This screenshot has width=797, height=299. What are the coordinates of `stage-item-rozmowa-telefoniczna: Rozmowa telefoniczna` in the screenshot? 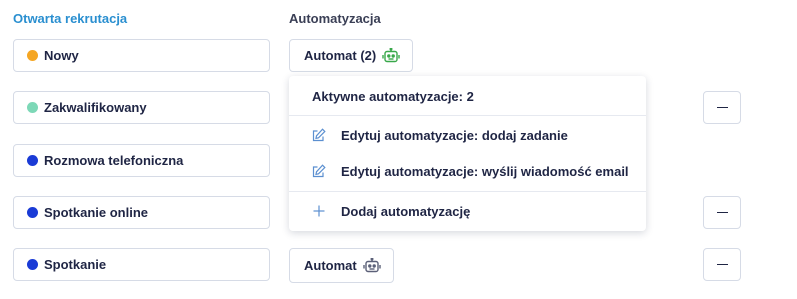 It's located at (141, 160).